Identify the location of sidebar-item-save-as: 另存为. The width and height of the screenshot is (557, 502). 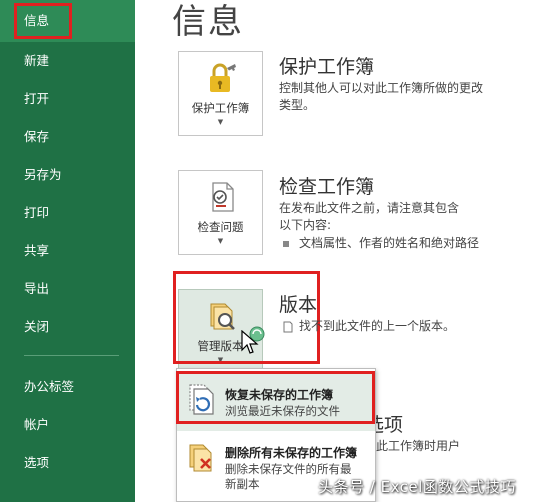
(67, 175).